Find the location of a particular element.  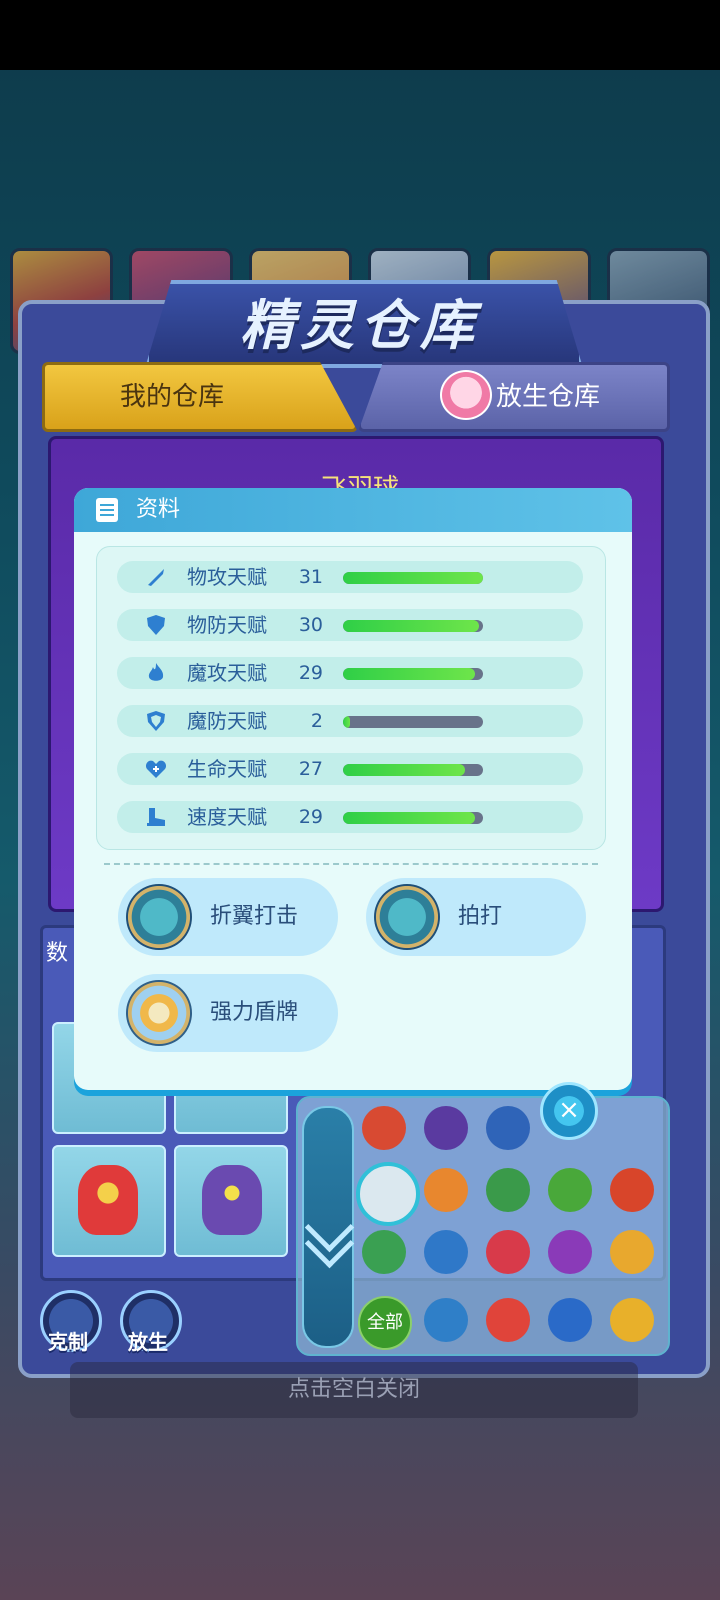

stat-label: 物防天赋 is located at coordinates (227, 625).